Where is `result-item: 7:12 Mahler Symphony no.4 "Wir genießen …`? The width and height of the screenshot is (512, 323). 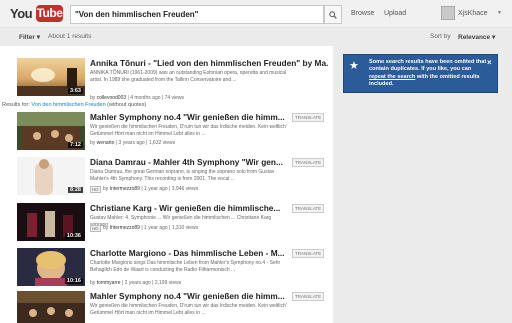 result-item: 7:12 Mahler Symphony no.4 "Wir genießen … is located at coordinates (166, 136).